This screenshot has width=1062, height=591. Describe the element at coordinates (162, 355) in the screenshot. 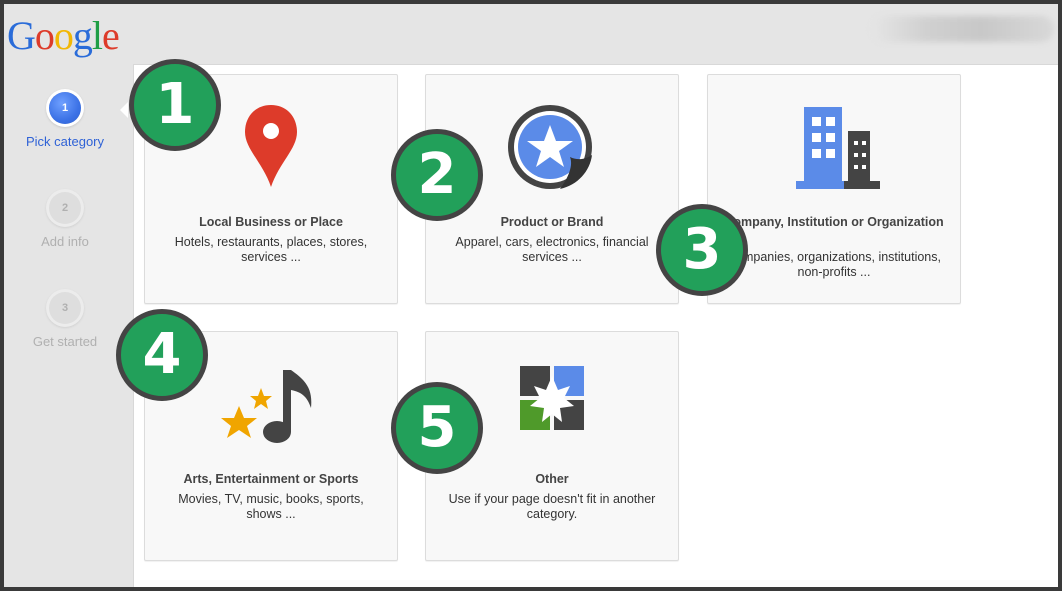

I see `annotation-badge-4: 4` at that location.